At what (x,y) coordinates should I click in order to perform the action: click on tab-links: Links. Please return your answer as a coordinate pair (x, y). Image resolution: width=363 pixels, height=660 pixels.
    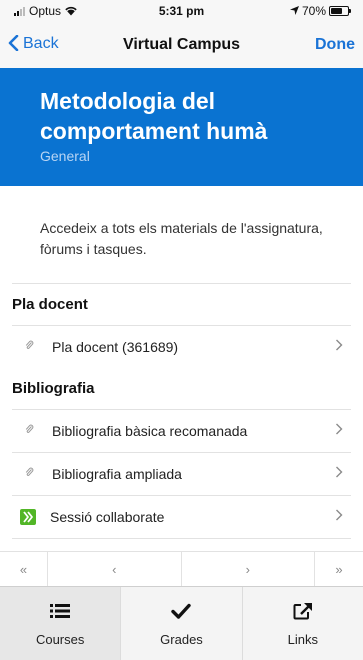
    Looking at the image, I should click on (303, 623).